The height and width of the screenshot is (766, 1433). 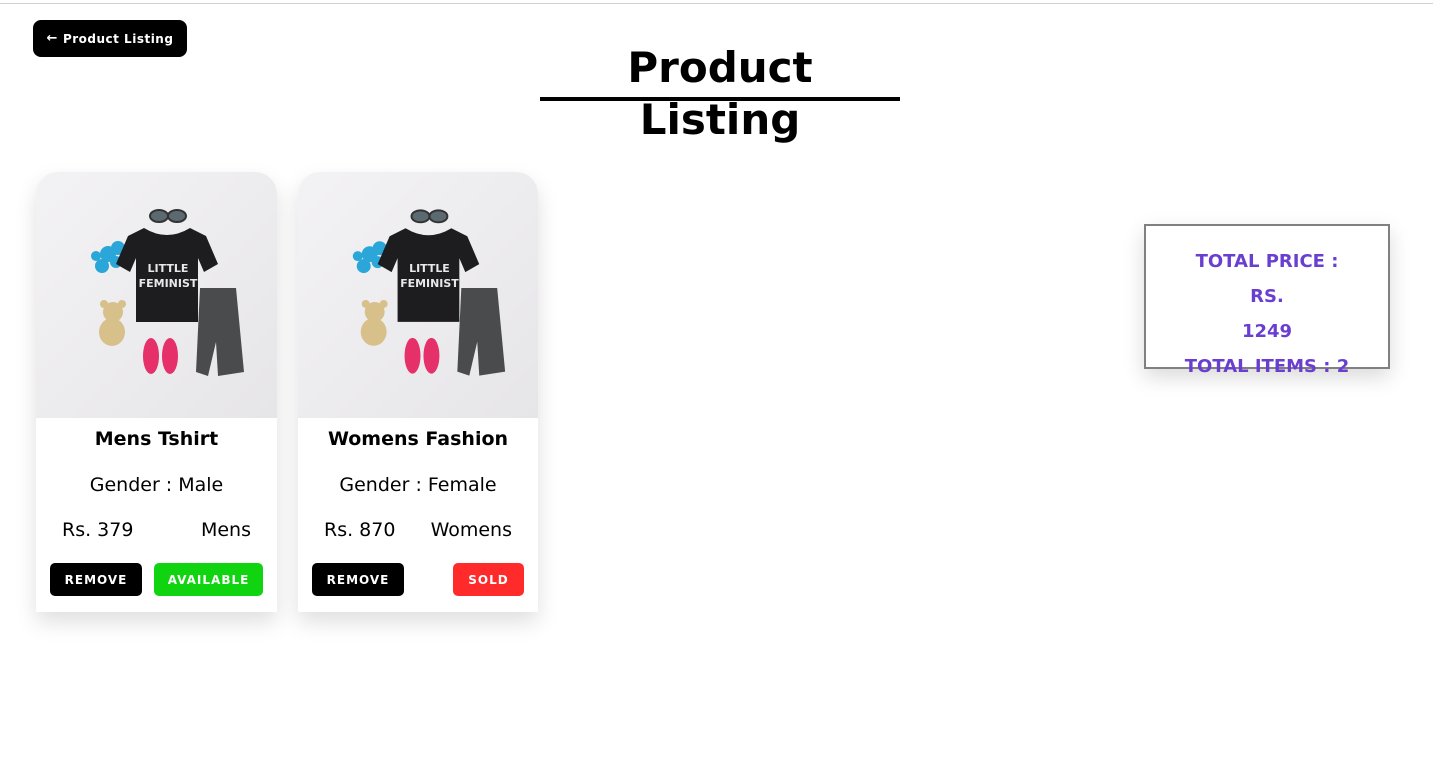 What do you see at coordinates (418, 439) in the screenshot?
I see `product-name: Womens Fashion` at bounding box center [418, 439].